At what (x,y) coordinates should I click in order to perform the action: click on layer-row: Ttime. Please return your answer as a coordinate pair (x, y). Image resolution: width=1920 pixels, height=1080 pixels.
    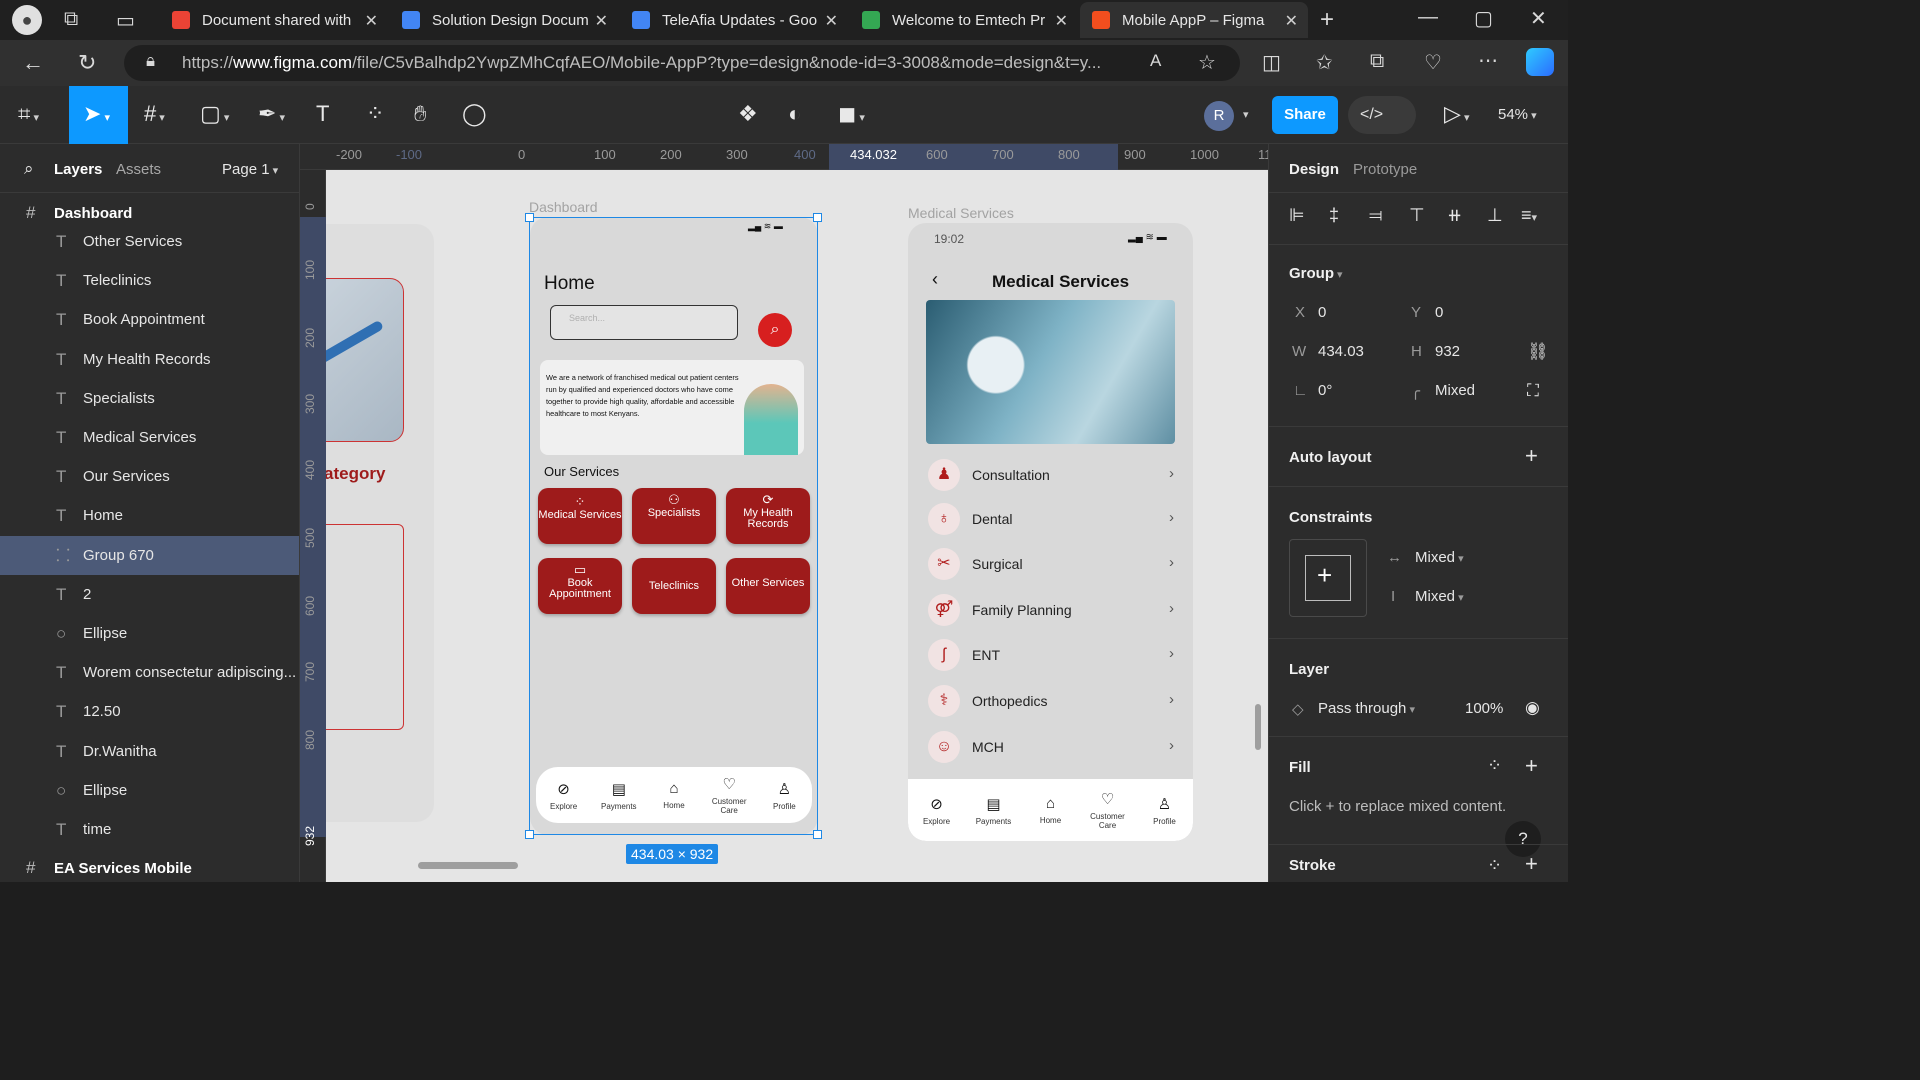
    Looking at the image, I should click on (149, 829).